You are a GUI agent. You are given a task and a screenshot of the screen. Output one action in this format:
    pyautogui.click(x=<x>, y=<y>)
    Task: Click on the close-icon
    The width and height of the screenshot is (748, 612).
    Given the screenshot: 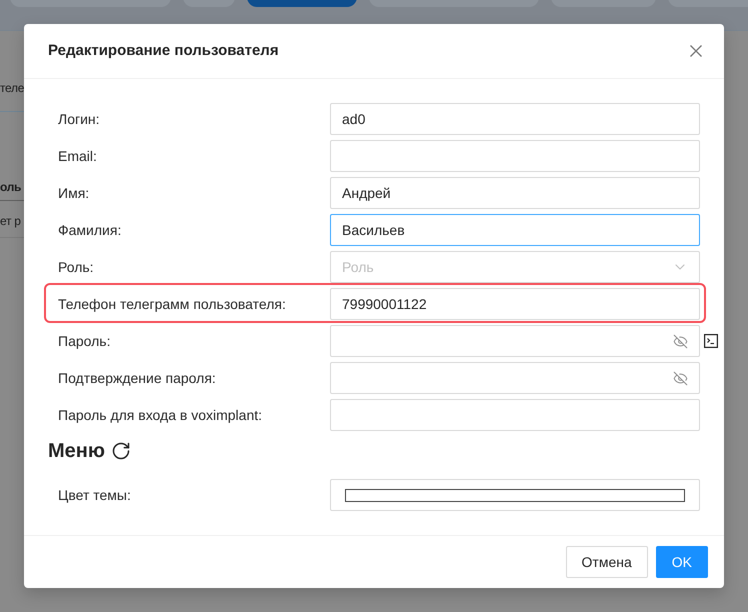 What is the action you would take?
    pyautogui.click(x=696, y=51)
    